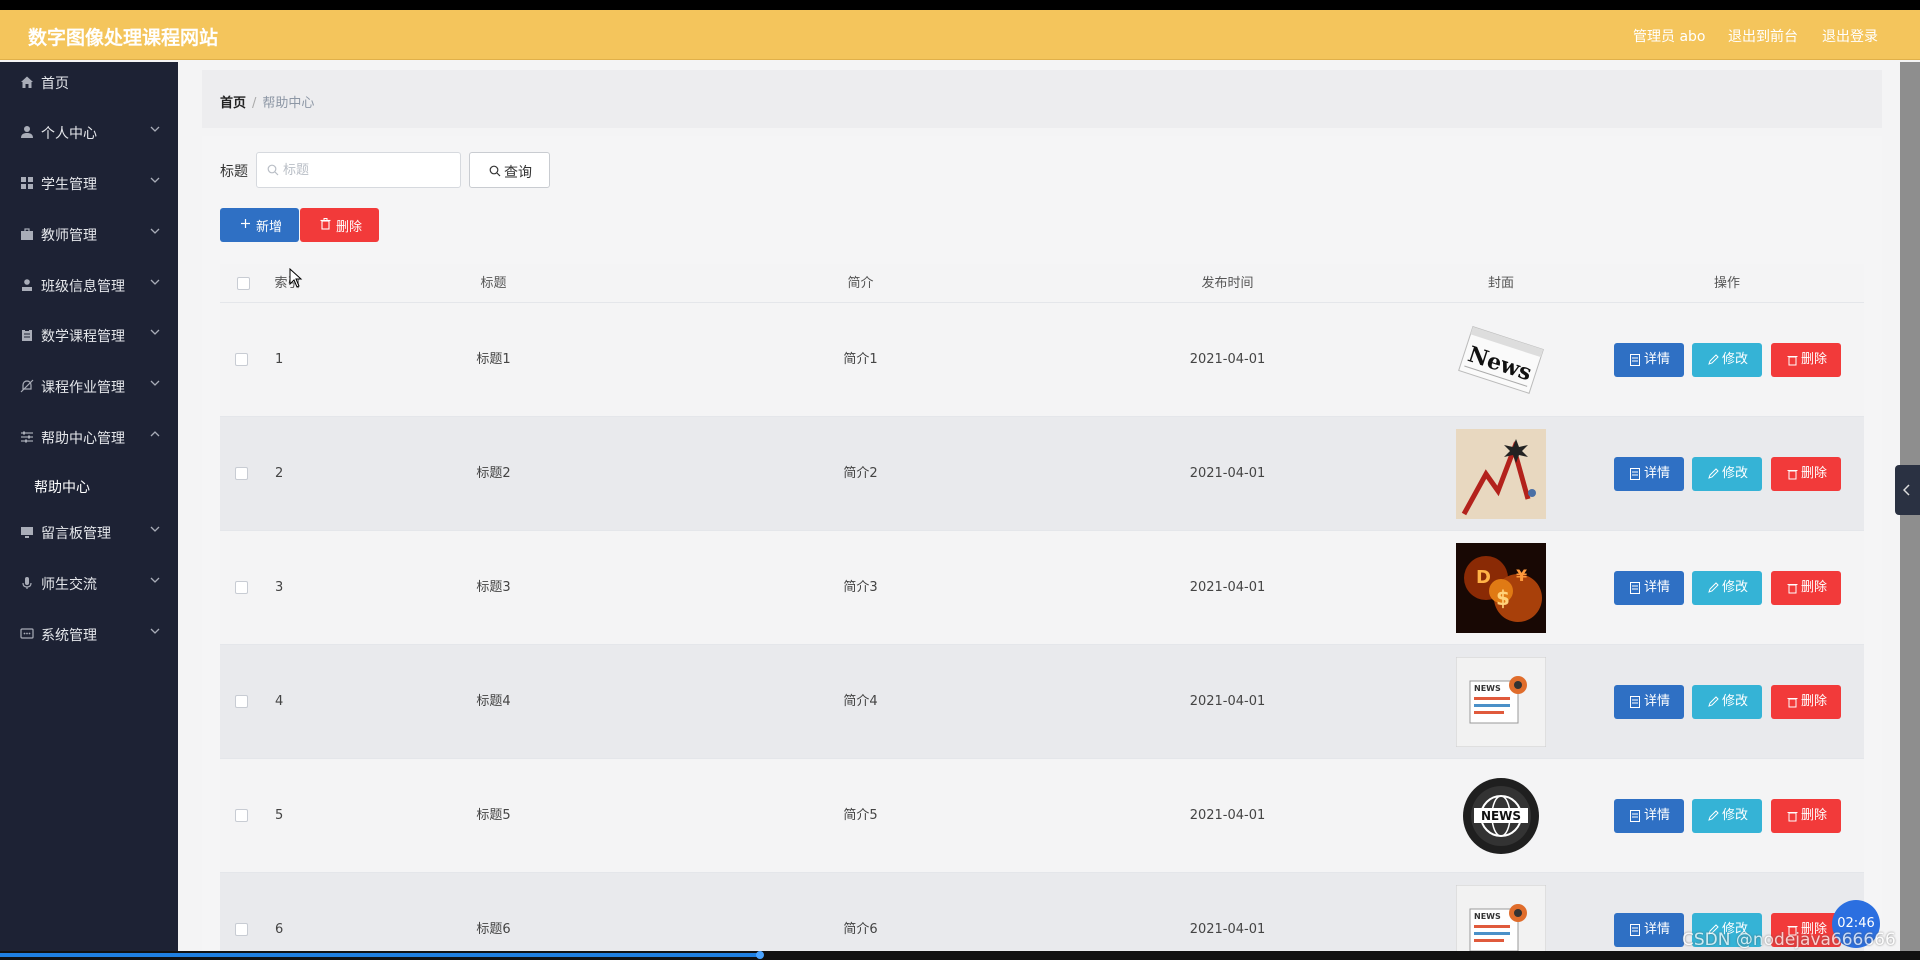 The width and height of the screenshot is (1920, 960). What do you see at coordinates (89, 183) in the screenshot?
I see `sidebar-item-students: 学生管理` at bounding box center [89, 183].